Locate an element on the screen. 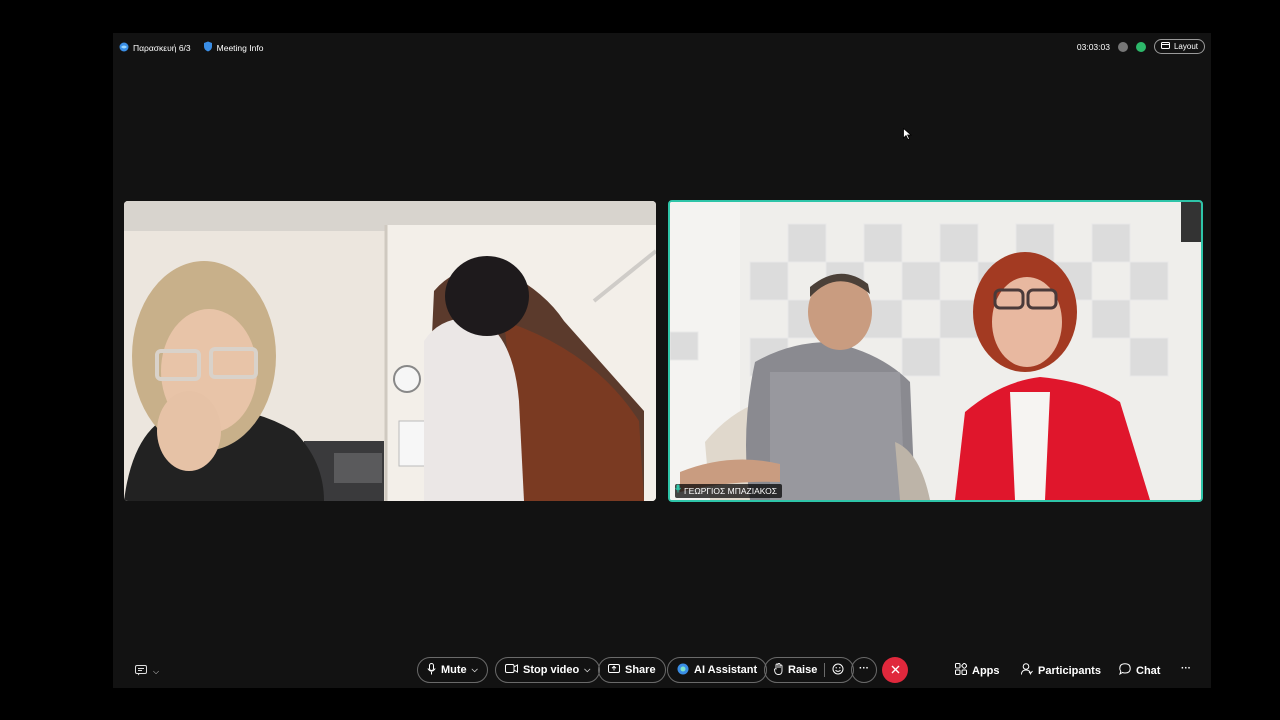  more-options-label: ··· is located at coordinates (864, 668).